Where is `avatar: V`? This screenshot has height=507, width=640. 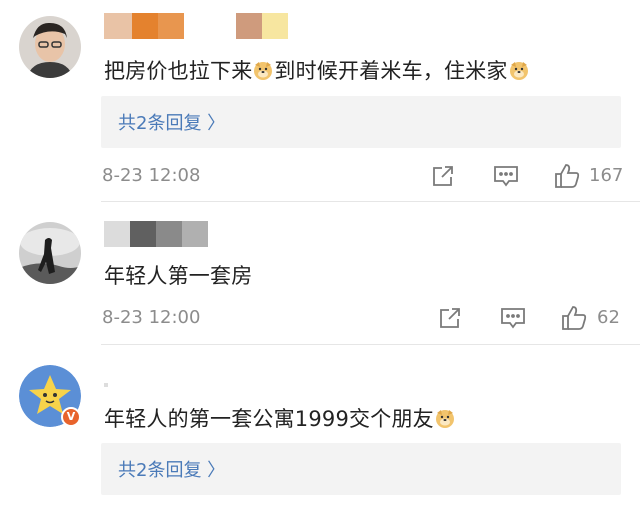 avatar: V is located at coordinates (50, 396).